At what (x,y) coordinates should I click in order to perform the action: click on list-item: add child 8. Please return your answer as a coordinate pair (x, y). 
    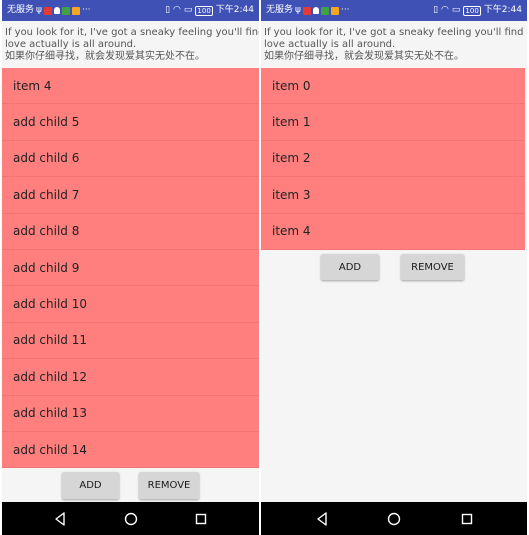
    Looking at the image, I should click on (130, 231).